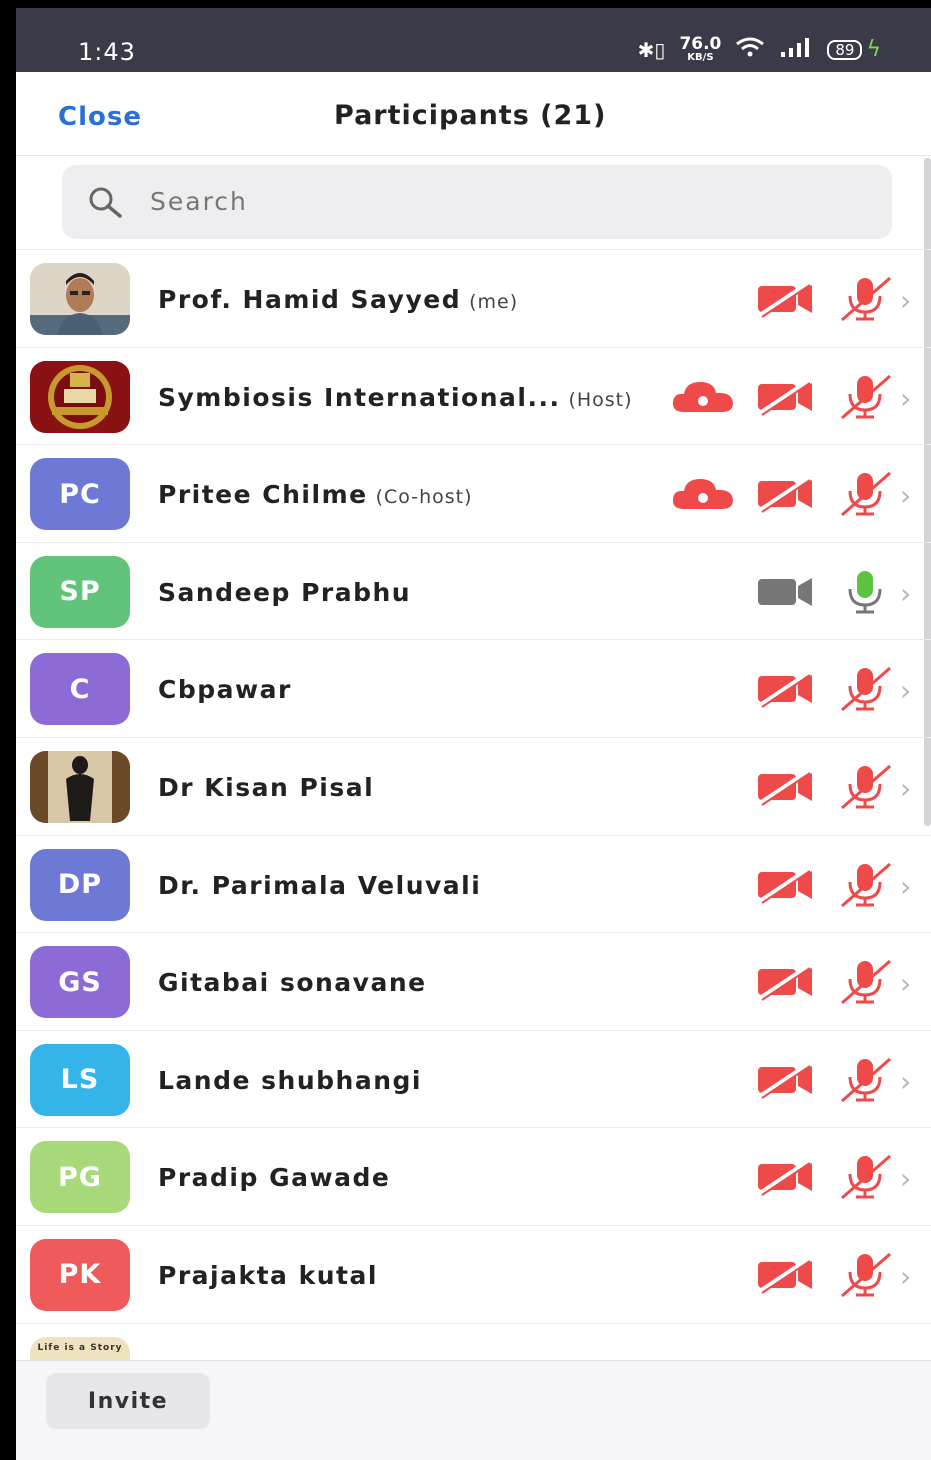 This screenshot has height=1460, width=931. I want to click on participant-name-text: Sandeep Prabhu, so click(285, 592).